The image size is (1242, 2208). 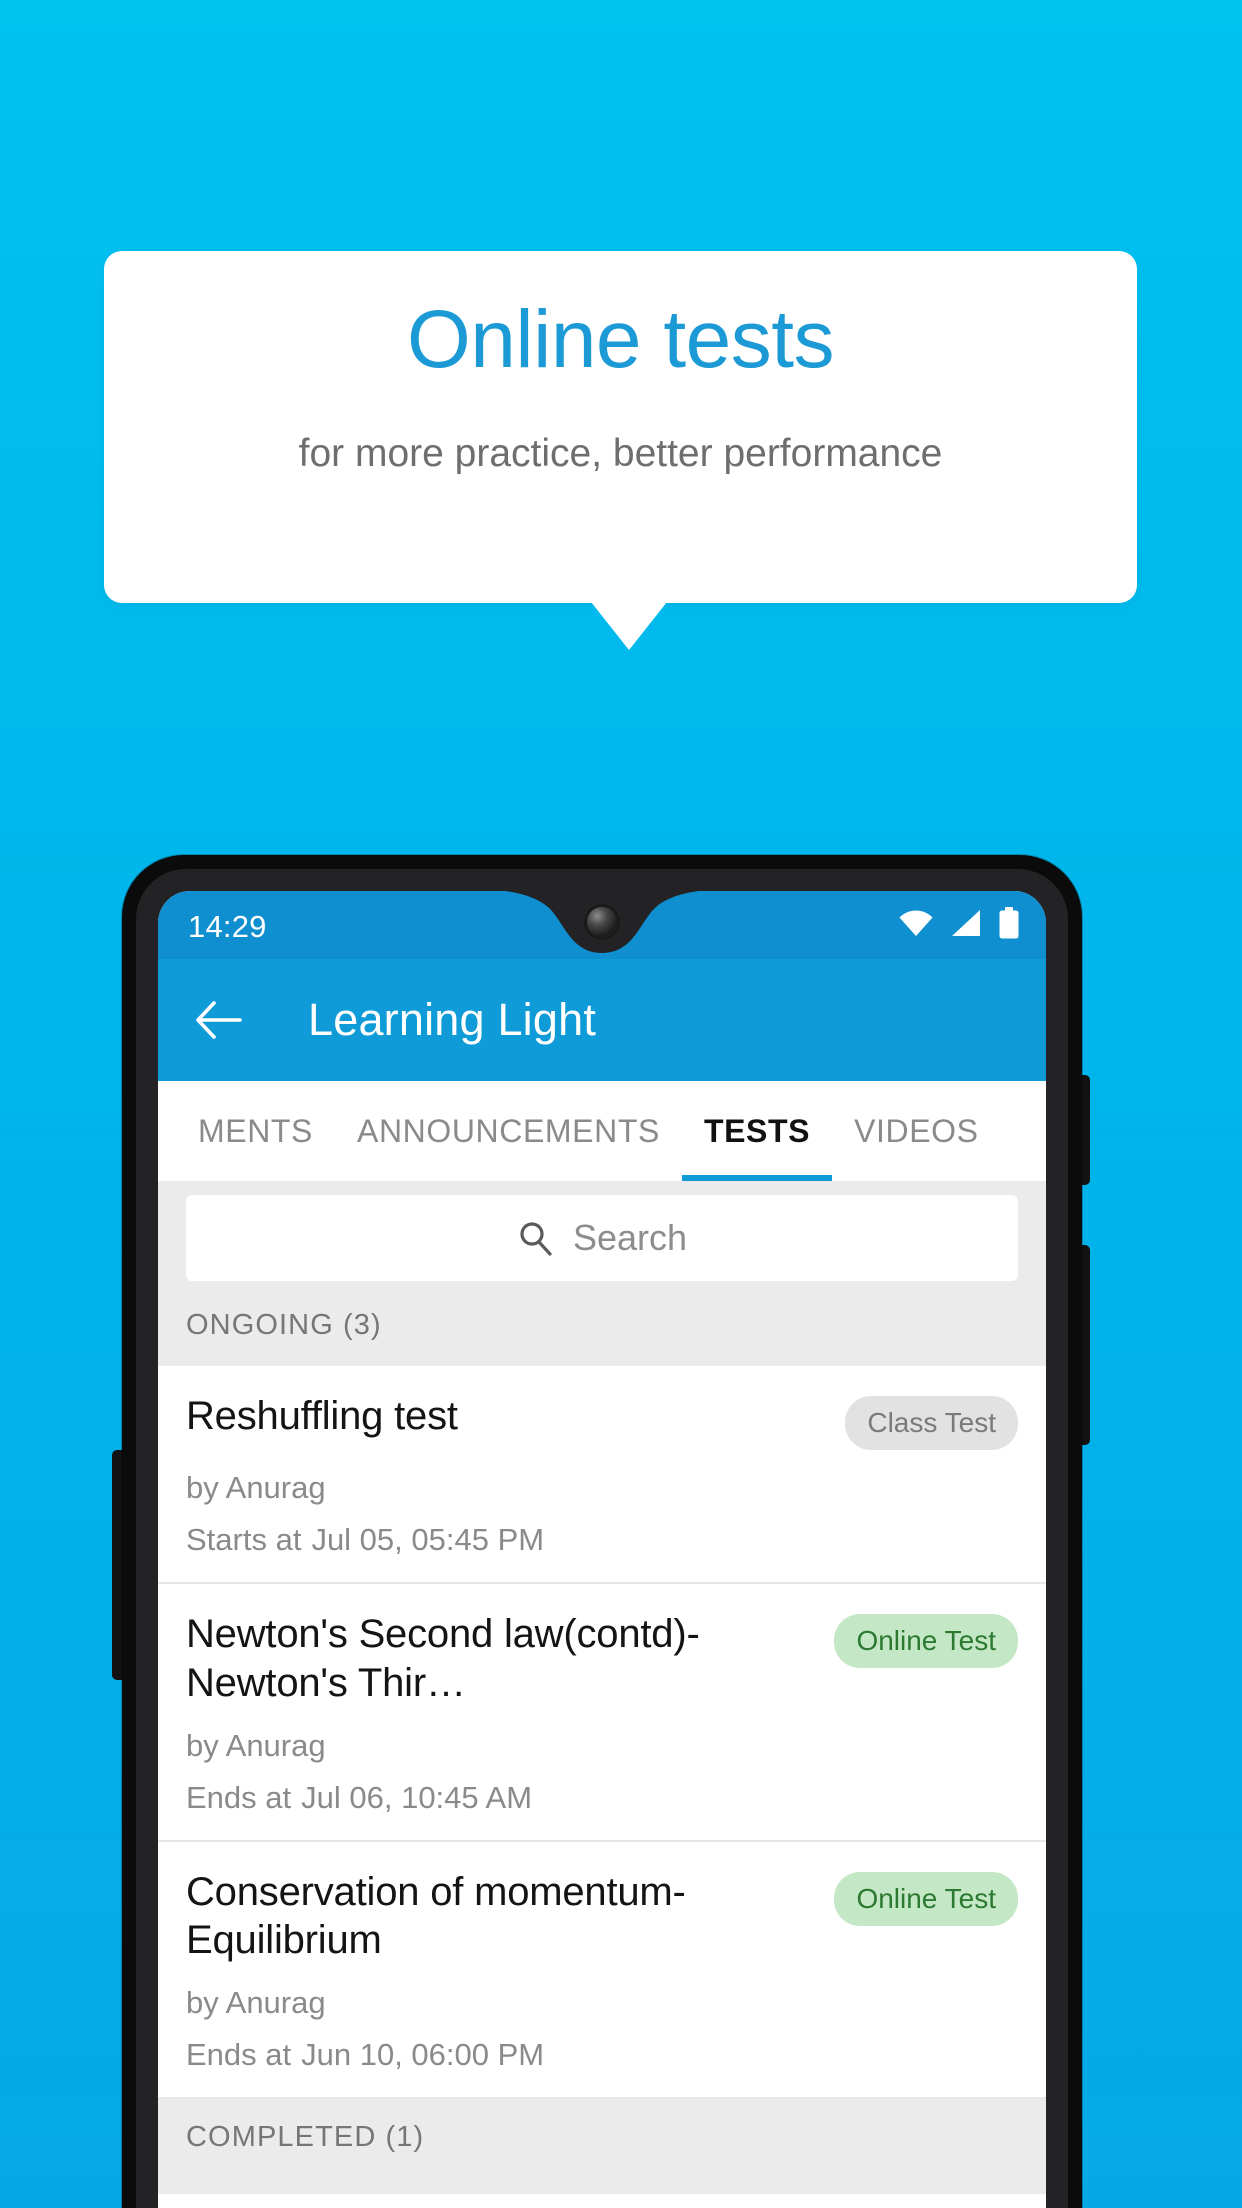 I want to click on test-title: Reshuffling test, so click(x=322, y=1416).